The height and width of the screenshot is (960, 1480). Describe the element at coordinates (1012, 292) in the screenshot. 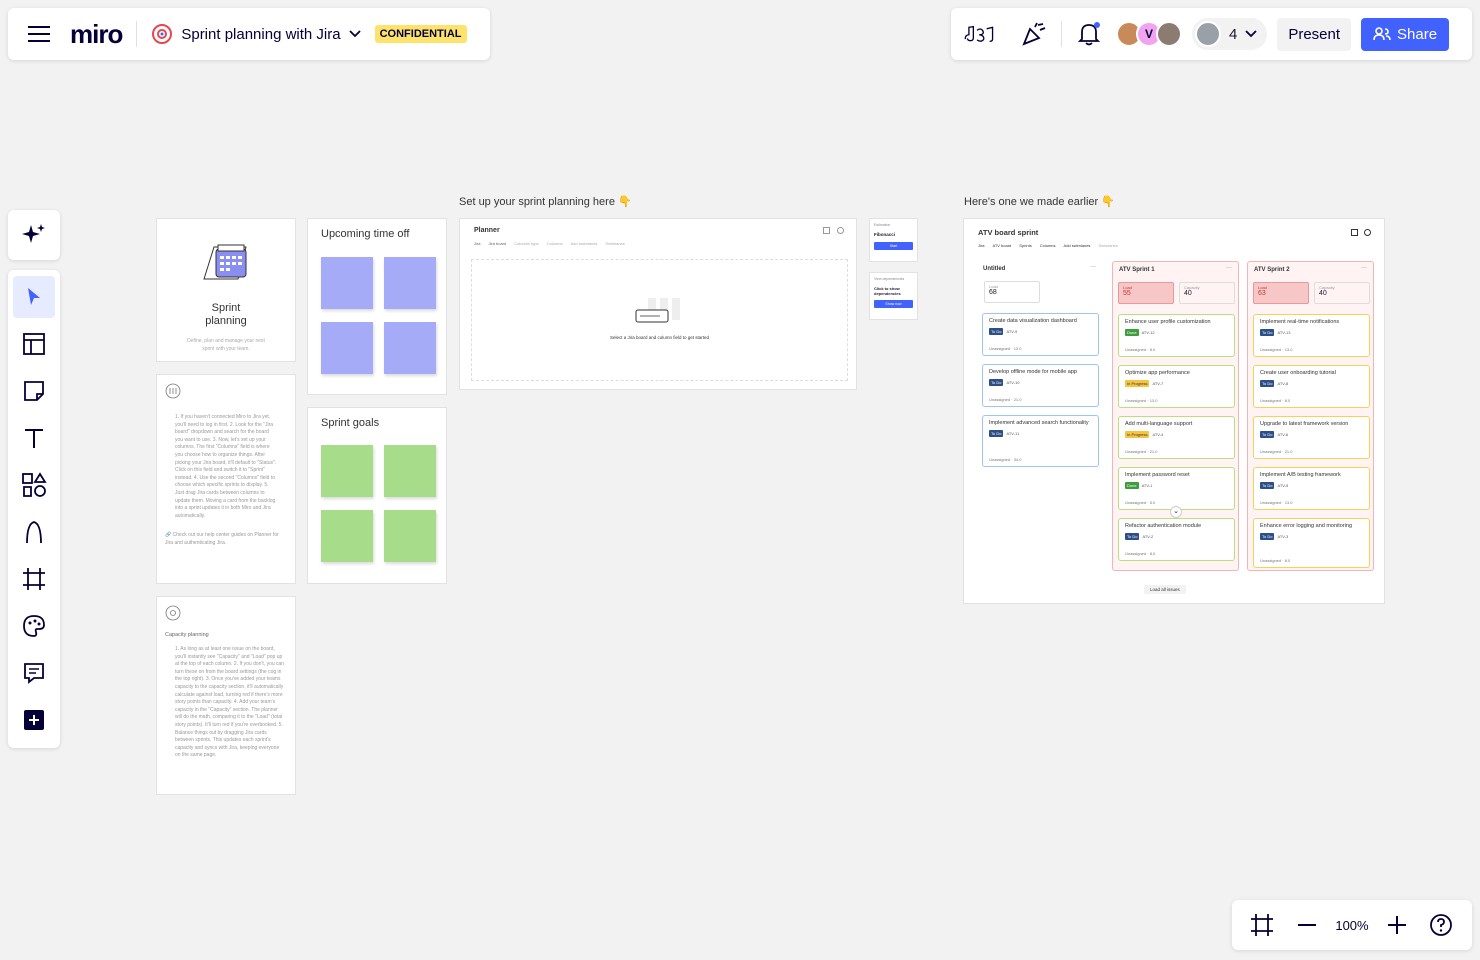

I see `load-box: Load 68` at that location.